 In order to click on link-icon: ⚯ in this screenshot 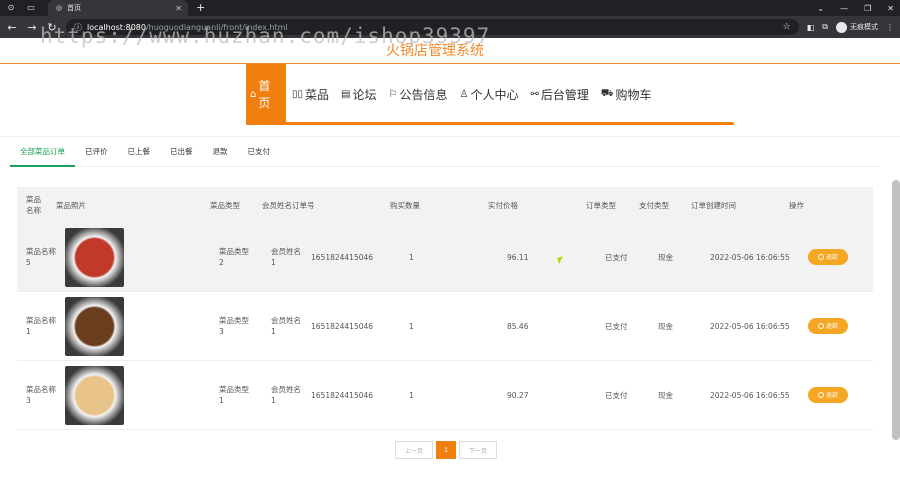, I will do `click(534, 94)`.